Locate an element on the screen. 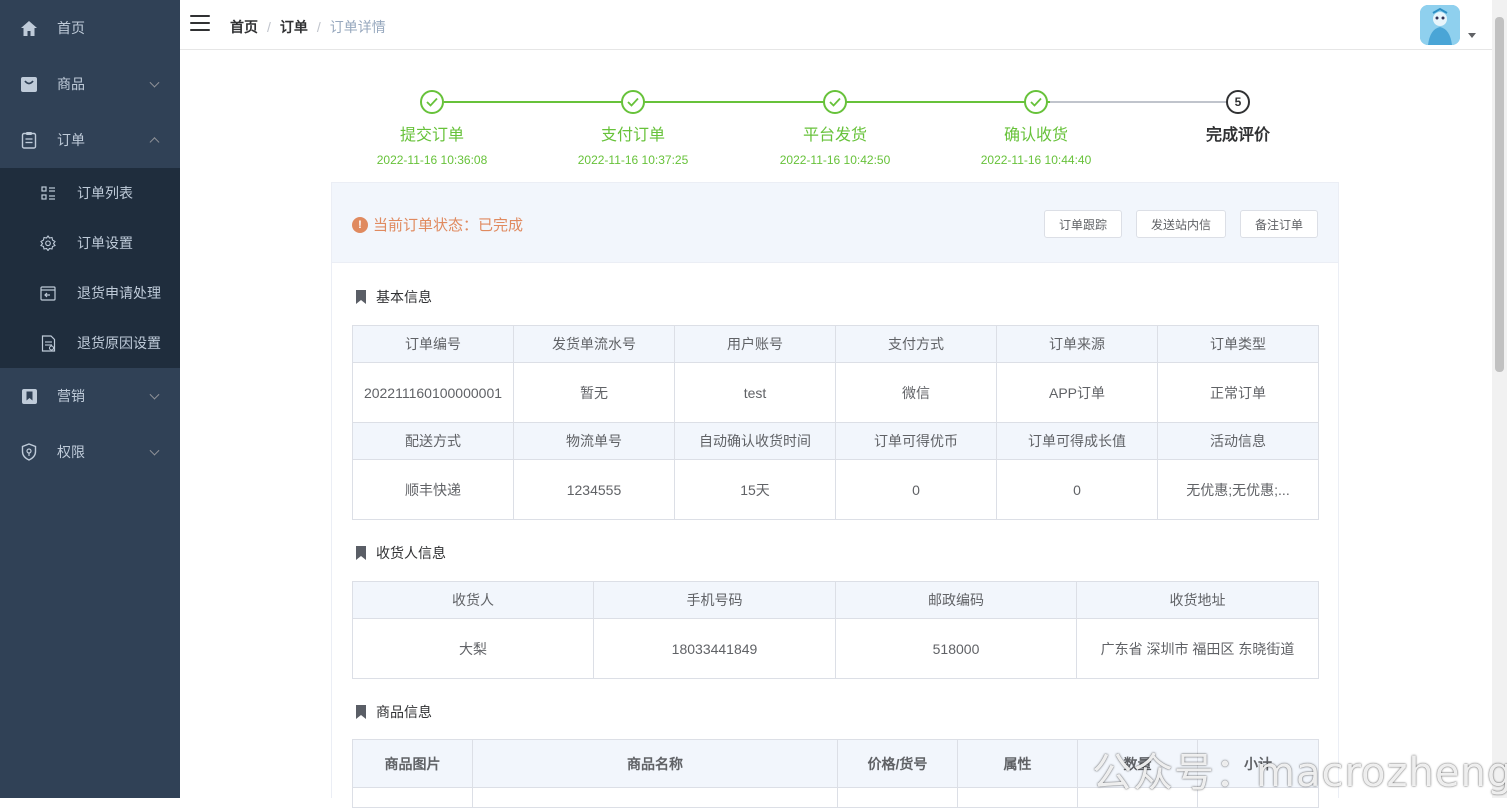 Image resolution: width=1507 pixels, height=808 pixels. header-cell: 订单可得成长值 is located at coordinates (1077, 441).